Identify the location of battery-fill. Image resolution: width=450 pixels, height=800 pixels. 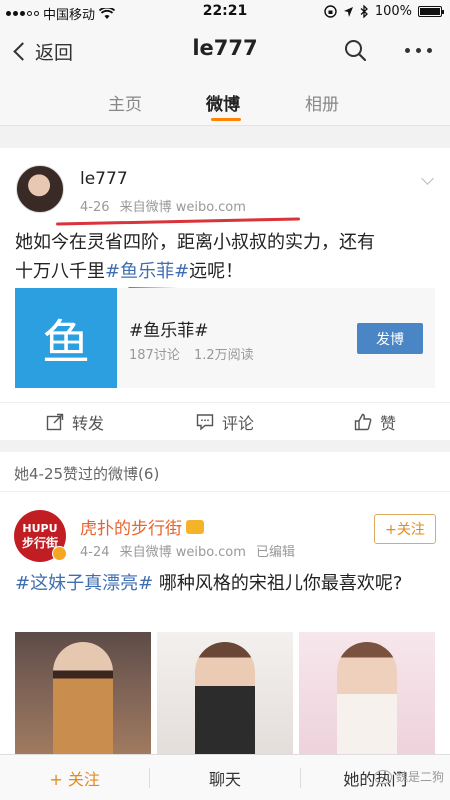
(430, 11).